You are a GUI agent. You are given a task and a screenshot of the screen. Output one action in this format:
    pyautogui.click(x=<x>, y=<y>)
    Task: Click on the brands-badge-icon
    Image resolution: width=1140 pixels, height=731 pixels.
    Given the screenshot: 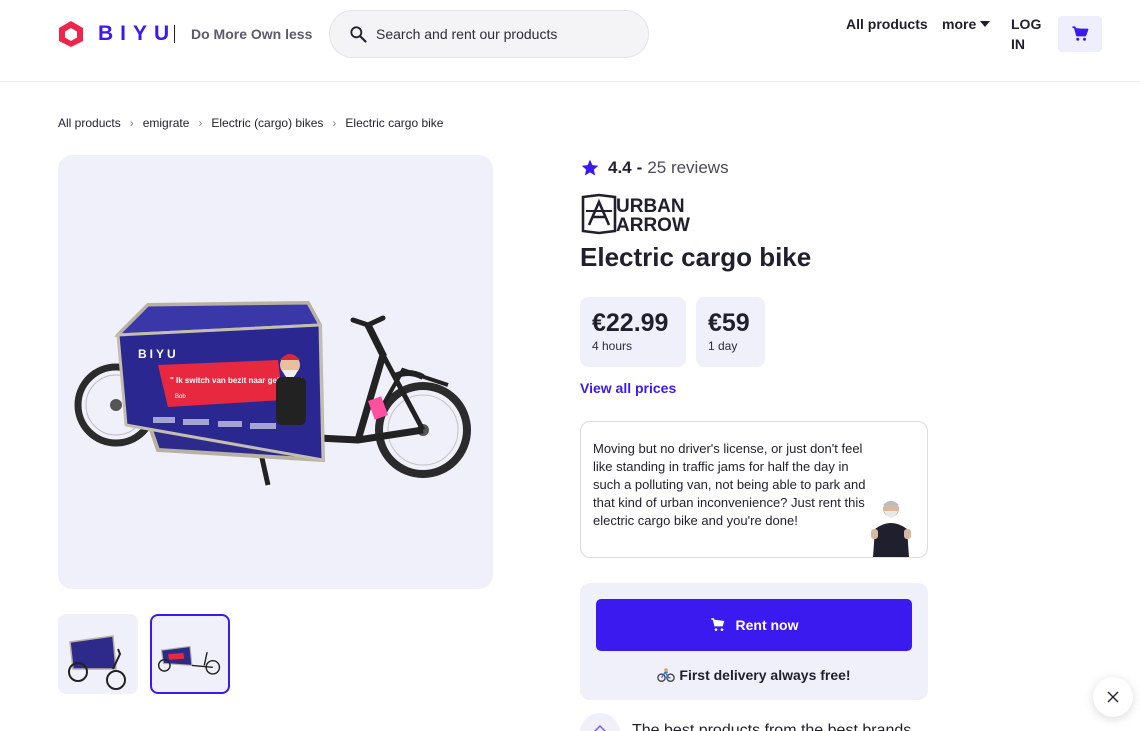 What is the action you would take?
    pyautogui.click(x=600, y=722)
    